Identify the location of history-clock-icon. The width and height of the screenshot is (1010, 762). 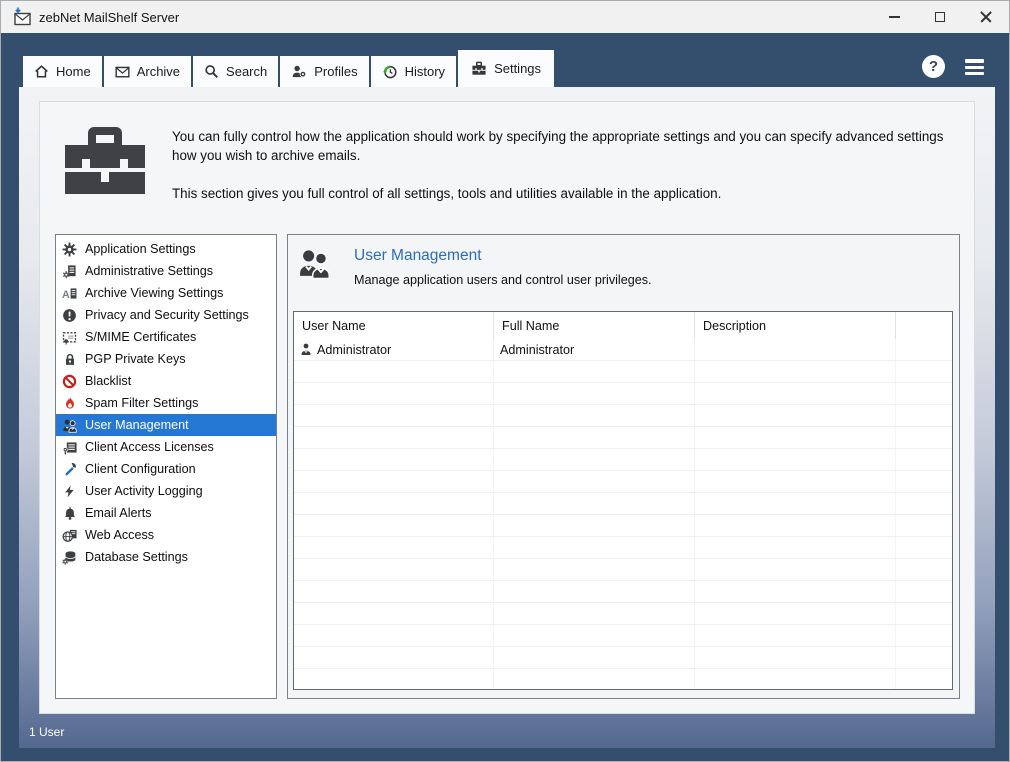
(389, 71).